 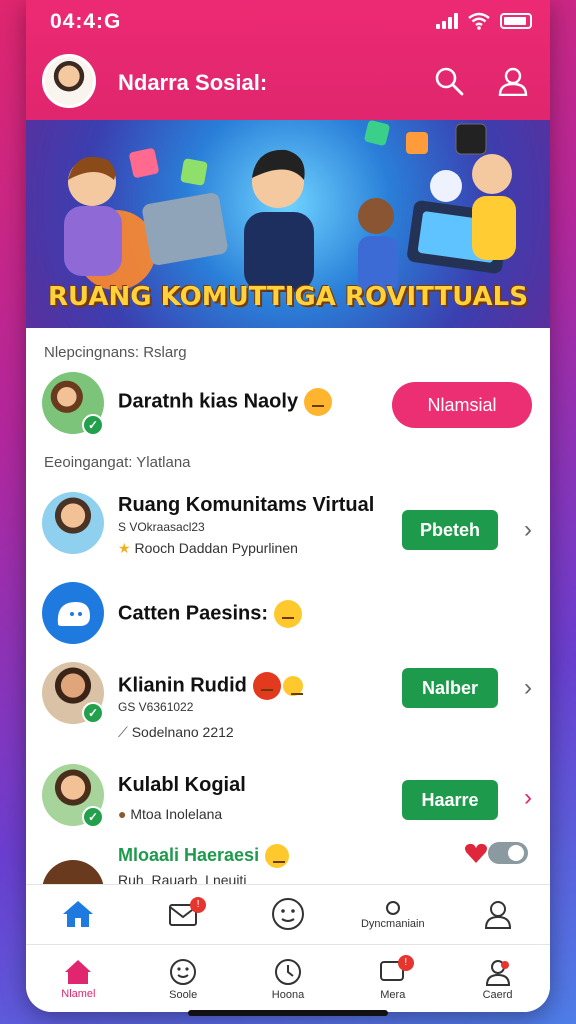 What do you see at coordinates (117, 462) in the screenshot?
I see `section-label-second: Eeoingangat: Ylatlana` at bounding box center [117, 462].